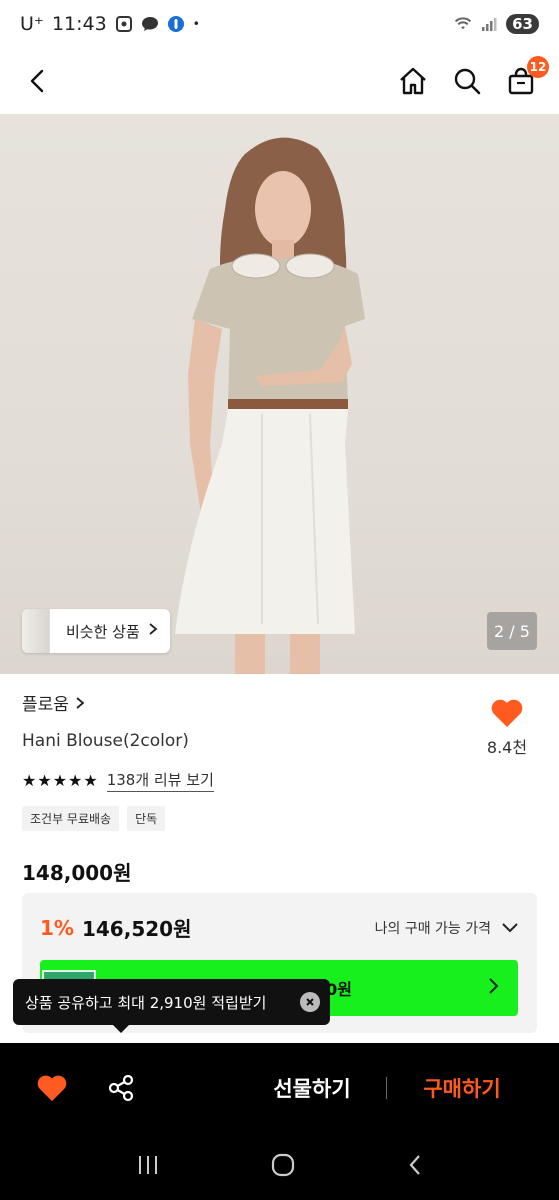 The image size is (559, 1200). I want to click on time: 11:43, so click(79, 24).